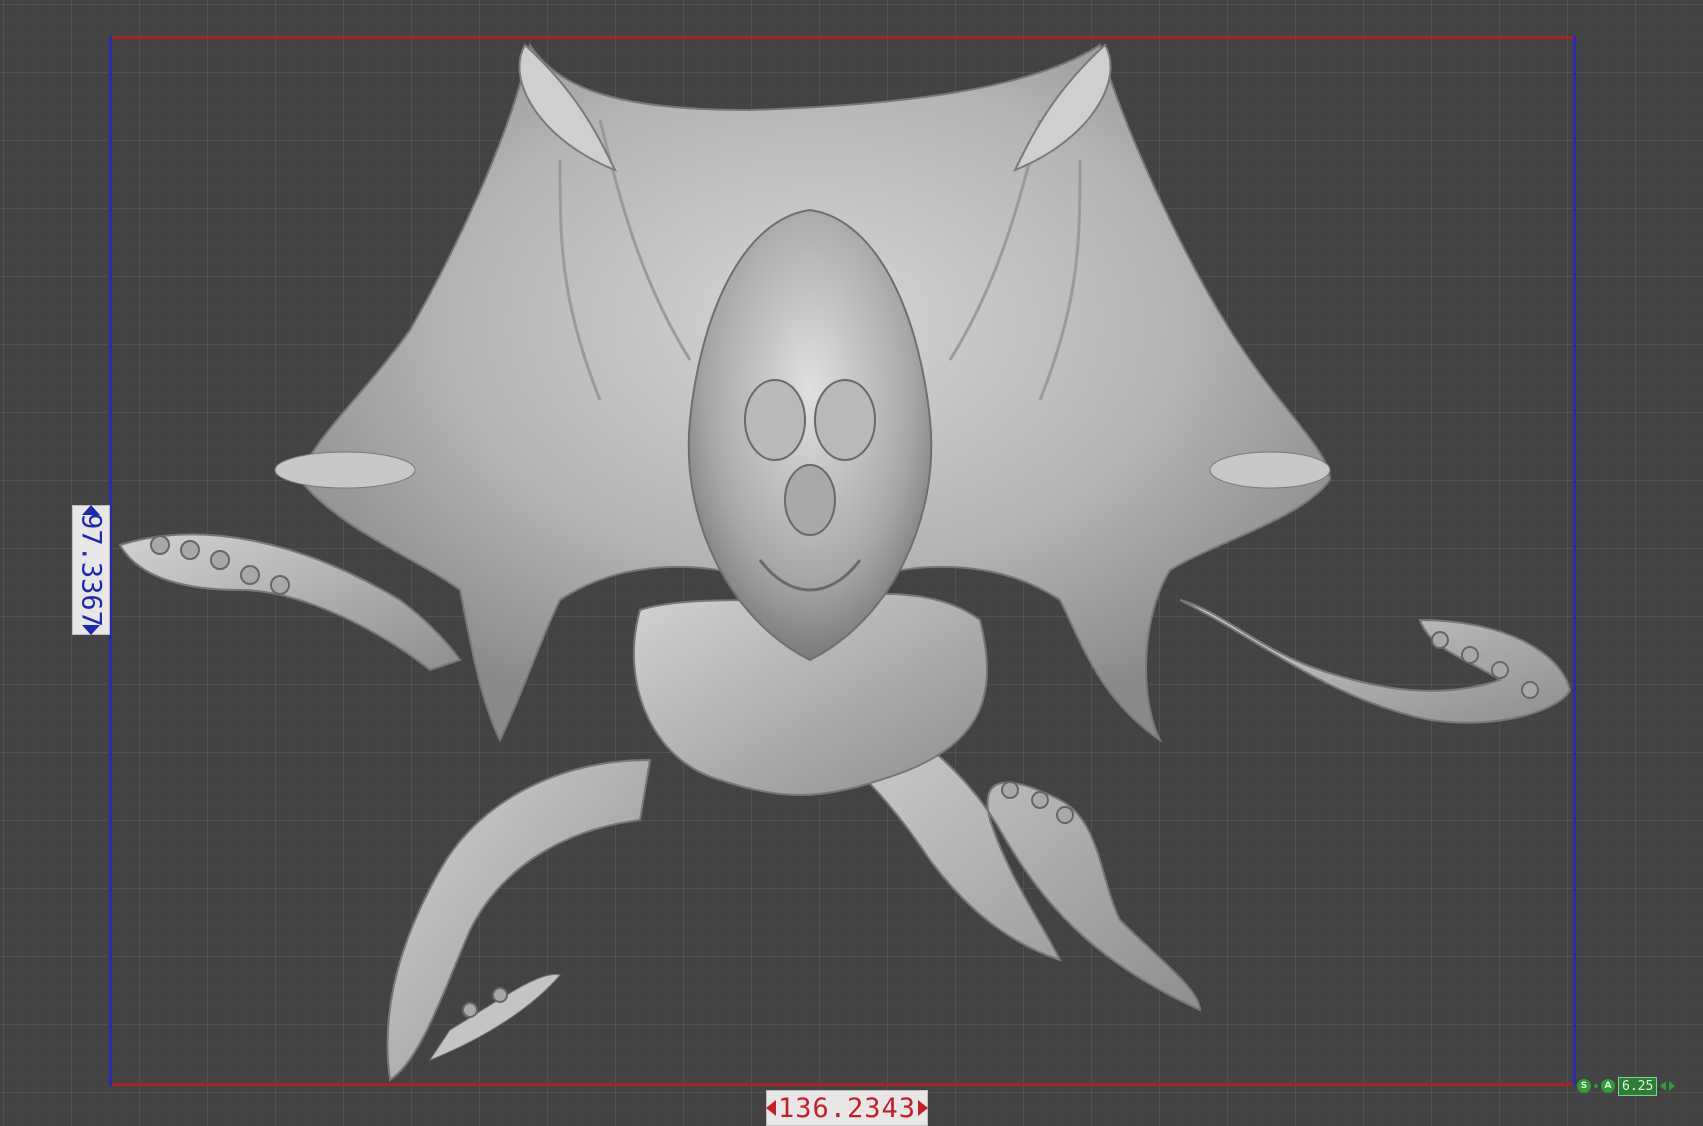 The width and height of the screenshot is (1703, 1126). What do you see at coordinates (519, 920) in the screenshot?
I see `tentacle-bottom-left` at bounding box center [519, 920].